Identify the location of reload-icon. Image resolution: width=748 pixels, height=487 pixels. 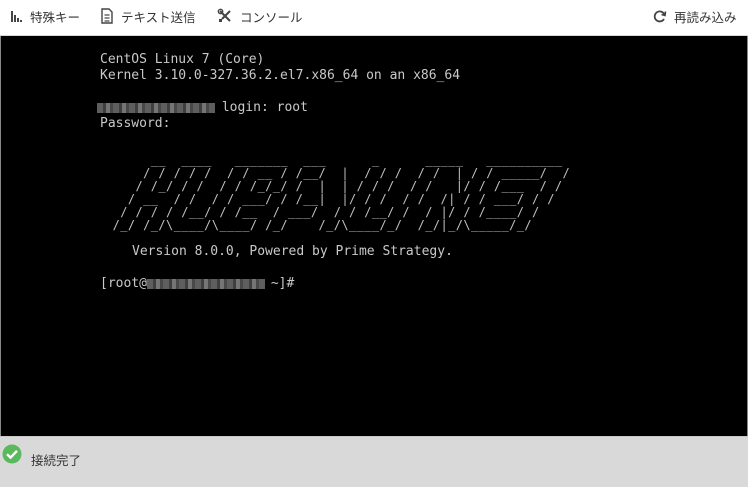
(659, 16).